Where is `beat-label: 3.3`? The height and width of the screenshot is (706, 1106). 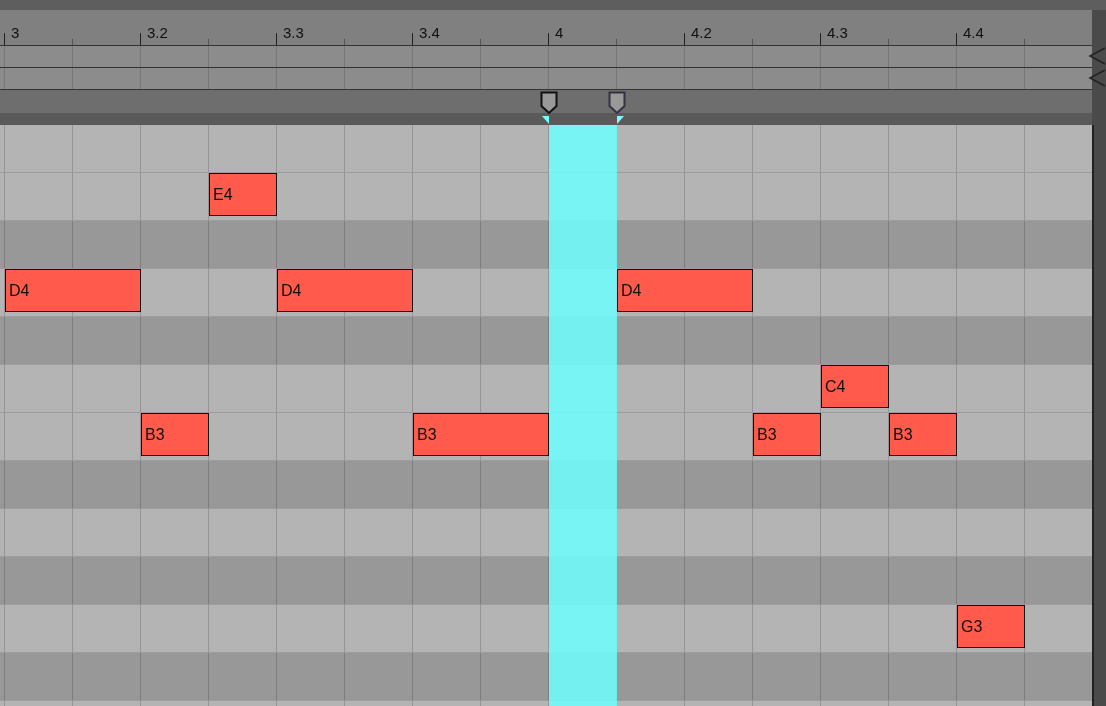 beat-label: 3.3 is located at coordinates (293, 33).